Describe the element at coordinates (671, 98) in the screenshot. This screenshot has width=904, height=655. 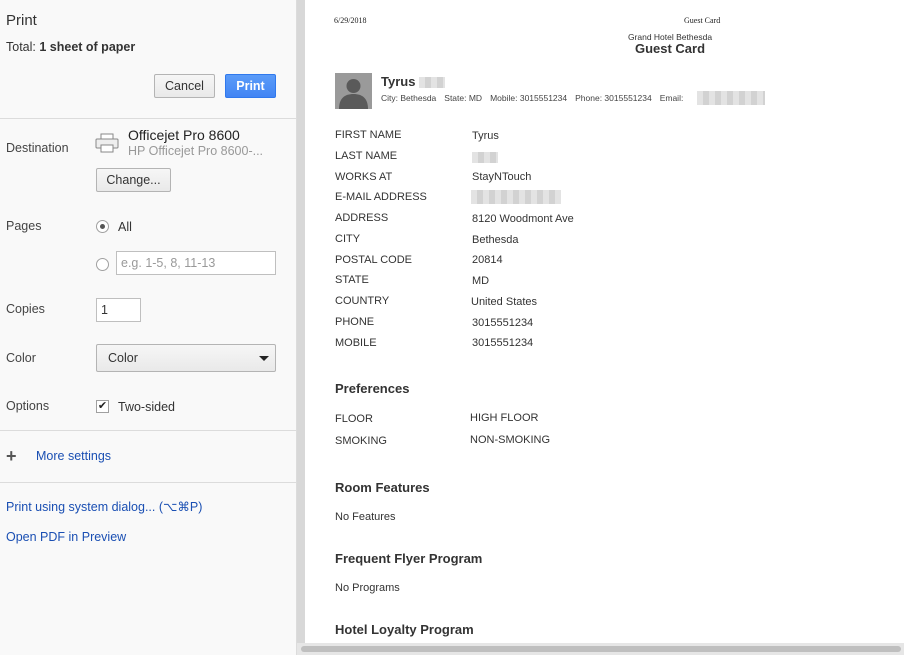
I see `guest-email: Email:` at that location.